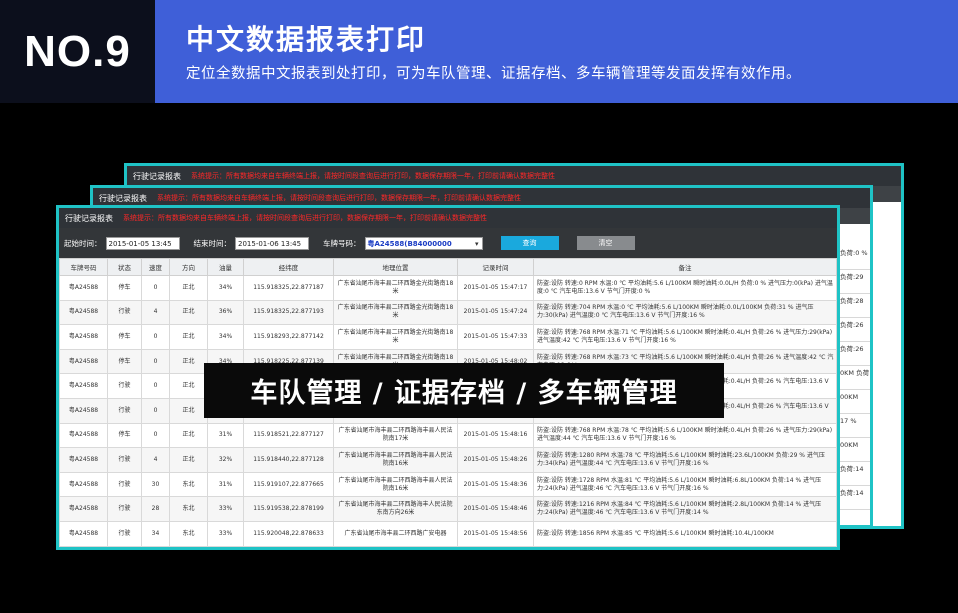 The width and height of the screenshot is (958, 613). What do you see at coordinates (854, 282) in the screenshot?
I see `peek-cell: 负荷:29` at bounding box center [854, 282].